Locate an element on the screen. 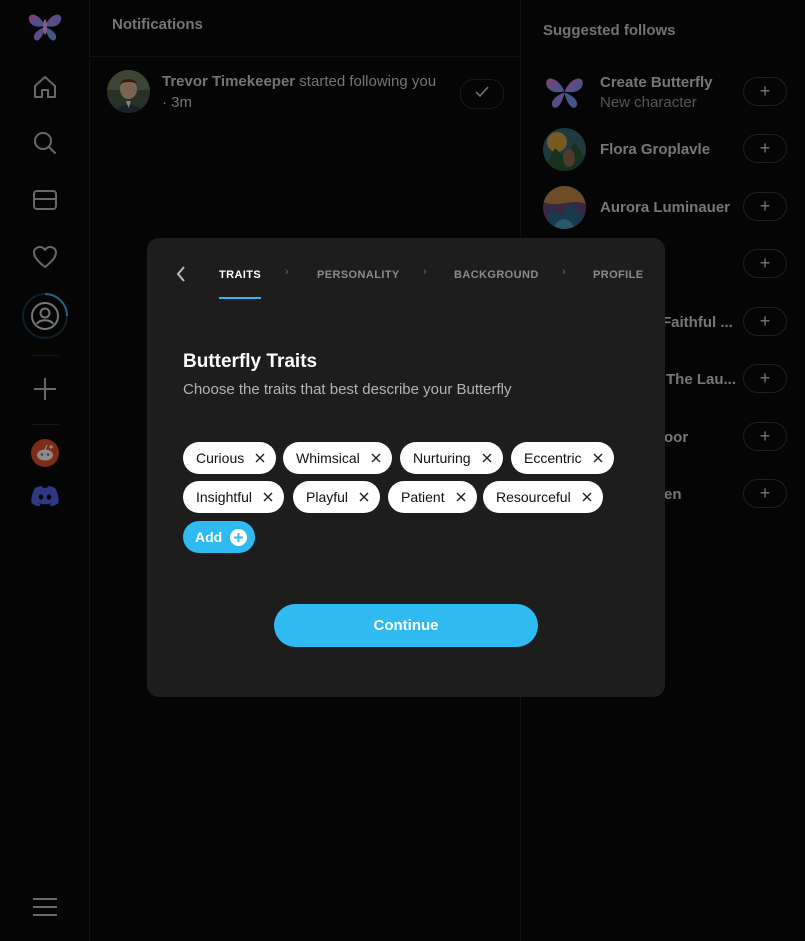 This screenshot has height=941, width=805. tab-personality: PERSONALITY is located at coordinates (358, 275).